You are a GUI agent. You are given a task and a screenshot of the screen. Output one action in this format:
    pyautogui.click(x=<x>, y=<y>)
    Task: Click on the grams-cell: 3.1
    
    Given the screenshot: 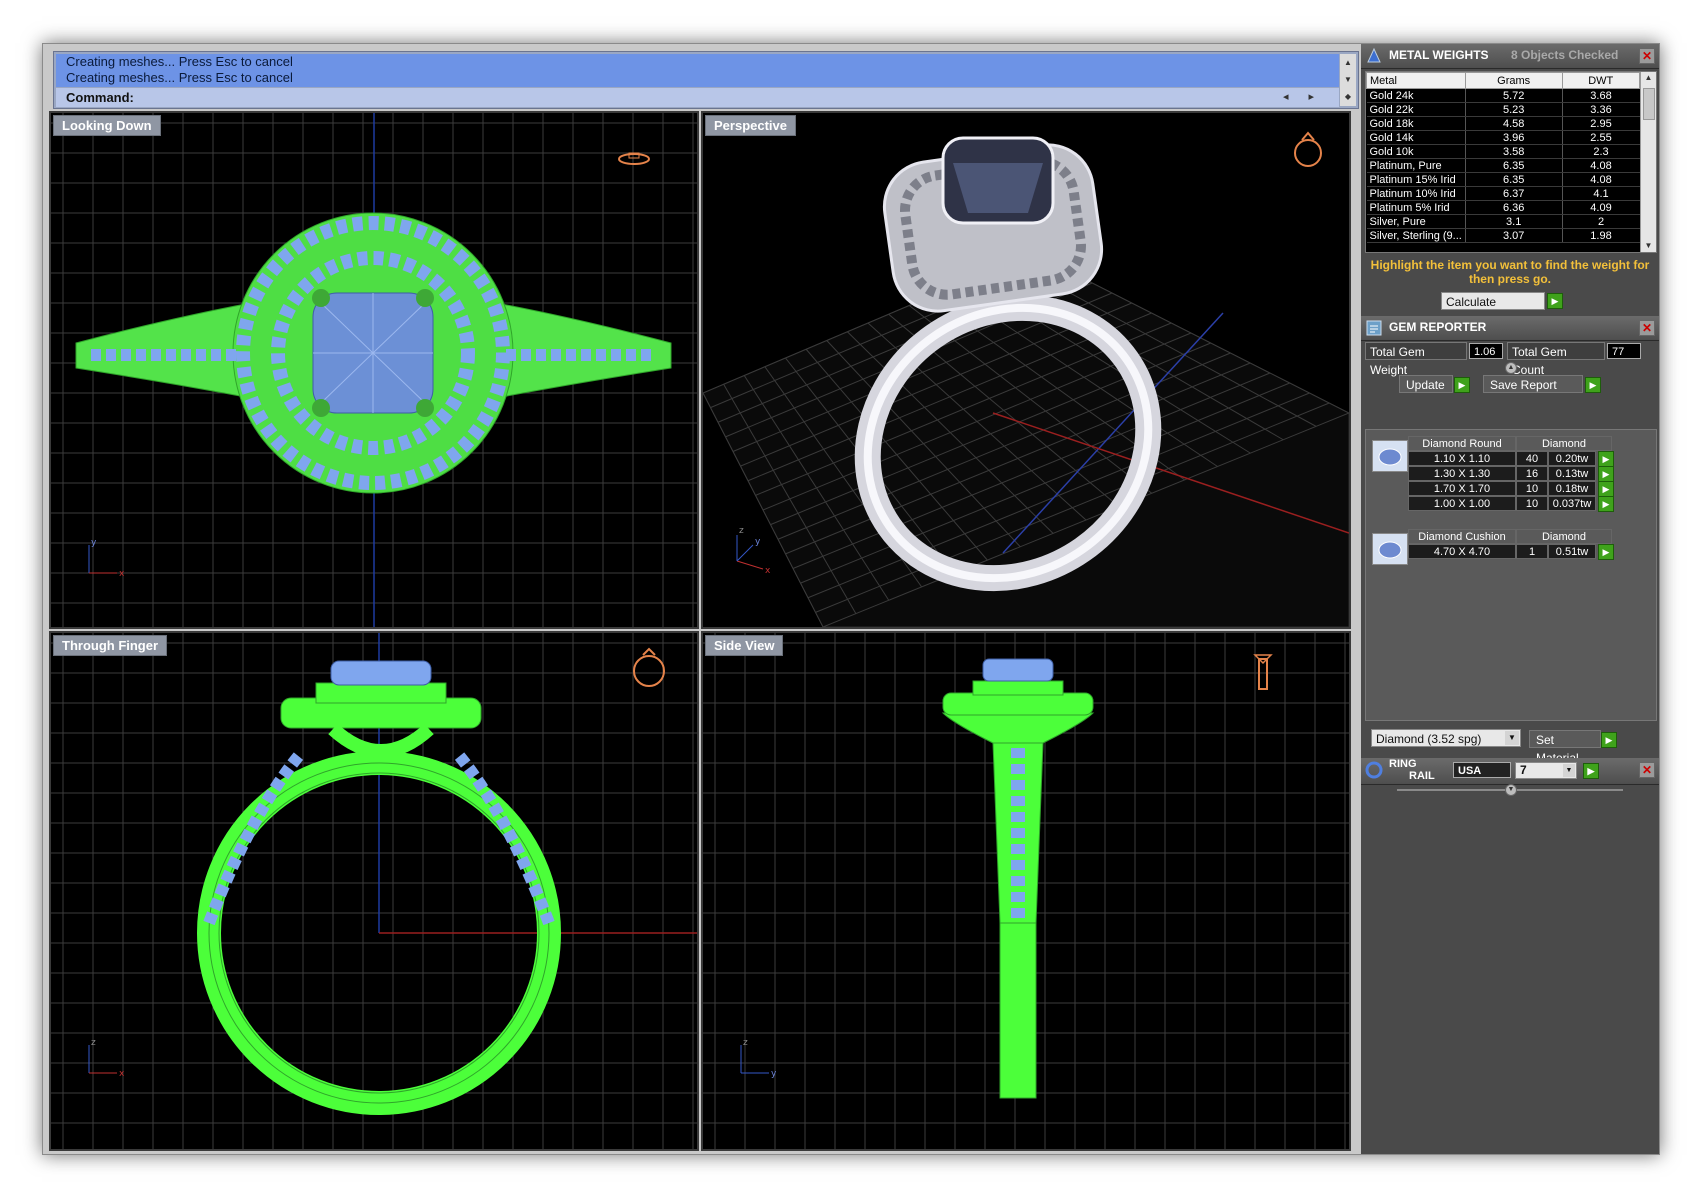 What is the action you would take?
    pyautogui.click(x=1513, y=221)
    